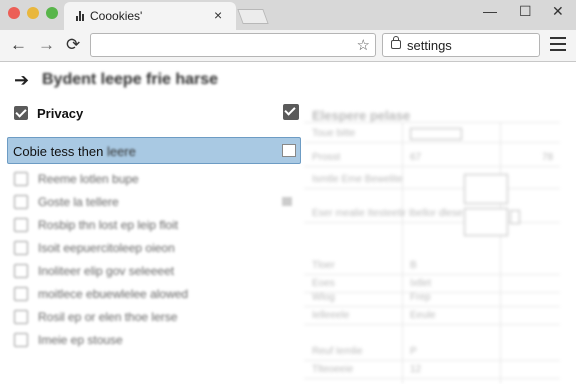 This screenshot has height=384, width=576. I want to click on list-item-label: Isoit eepuercitoleep oieon, so click(106, 248).